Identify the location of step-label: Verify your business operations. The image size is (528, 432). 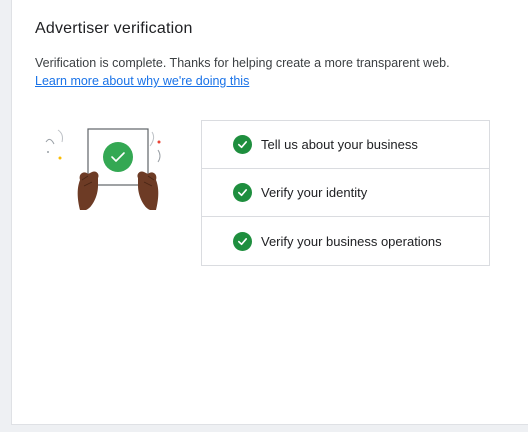
(351, 241).